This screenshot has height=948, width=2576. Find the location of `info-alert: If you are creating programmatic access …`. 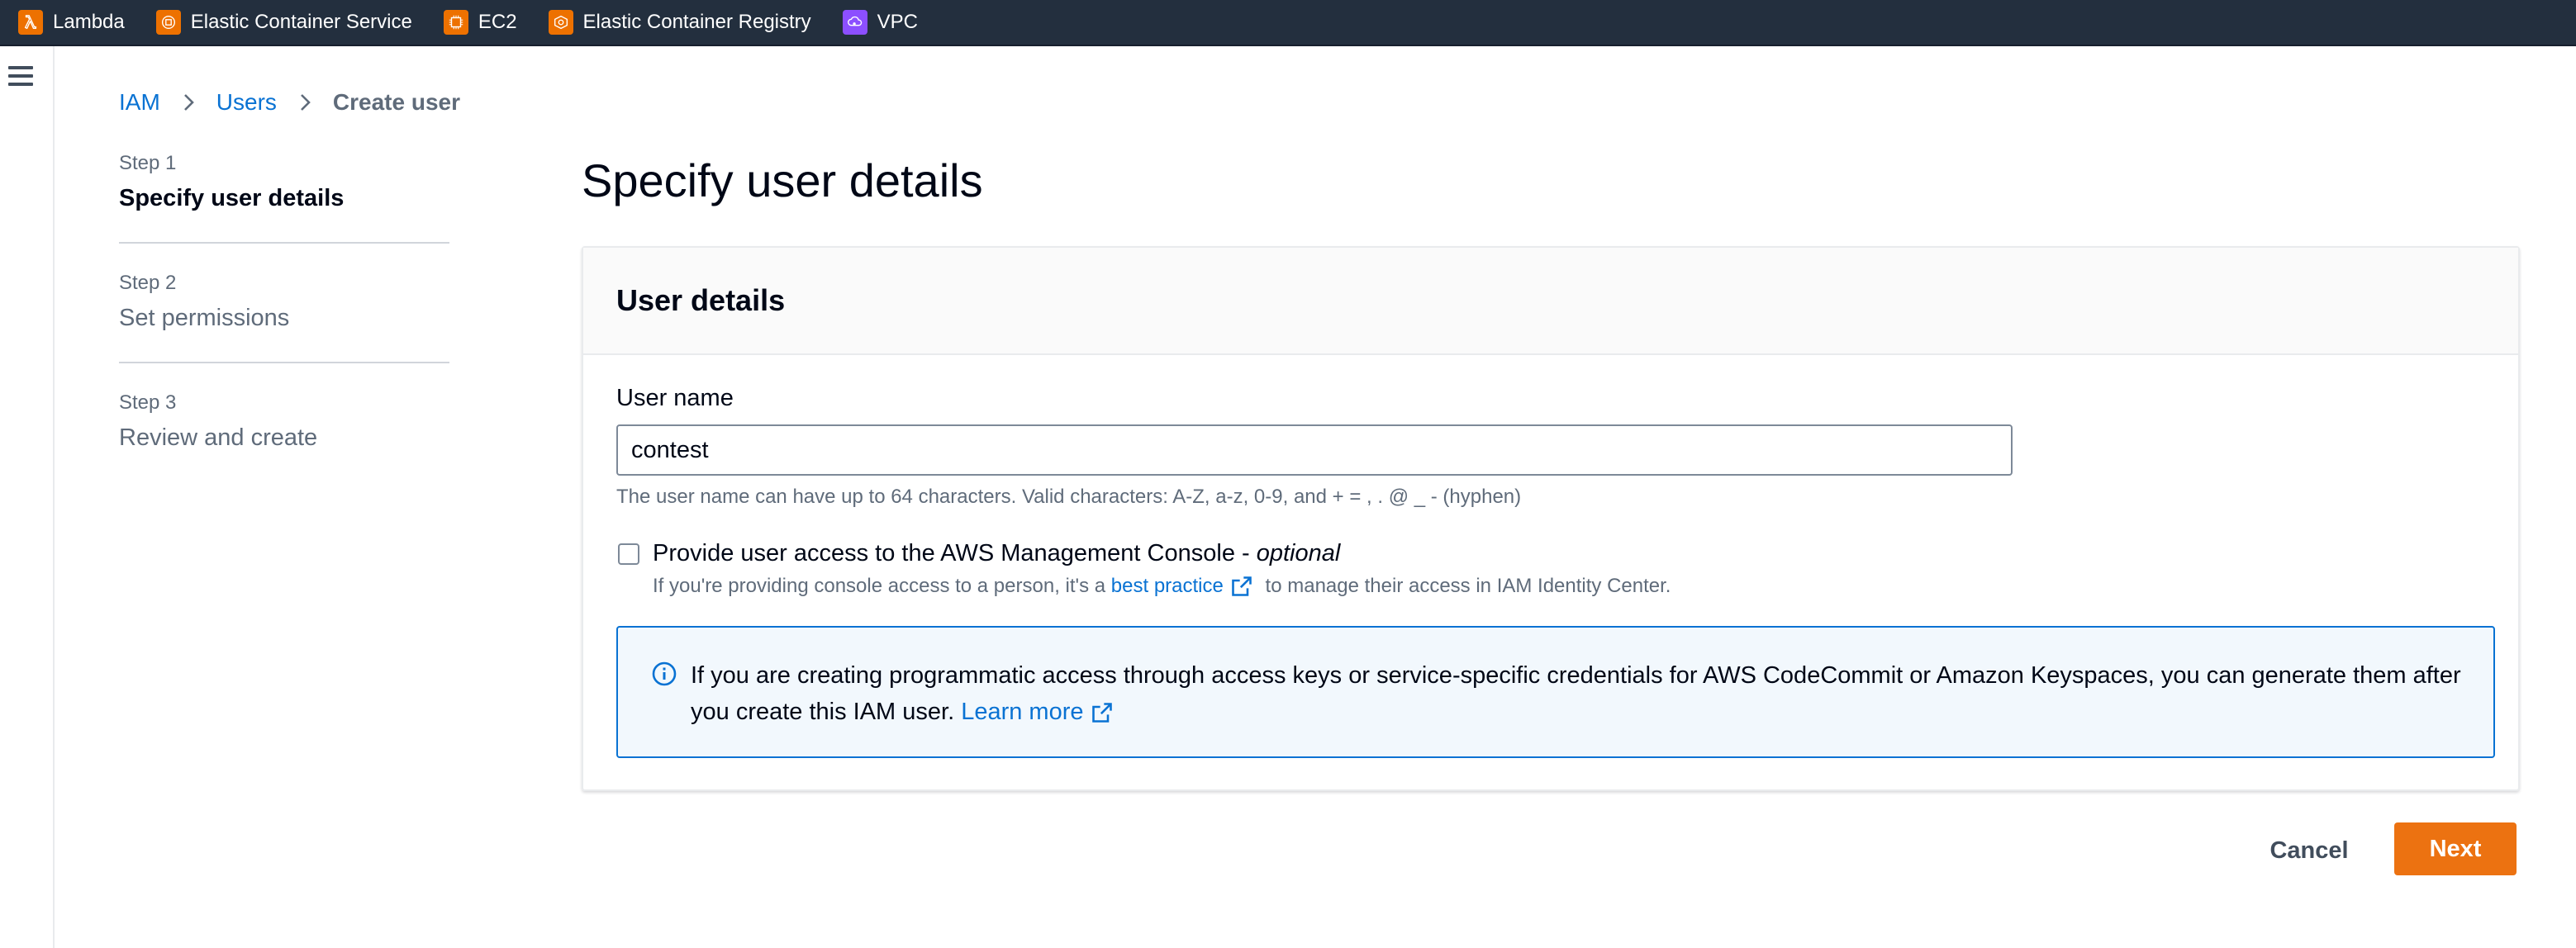

info-alert: If you are creating programmatic access … is located at coordinates (1555, 692).